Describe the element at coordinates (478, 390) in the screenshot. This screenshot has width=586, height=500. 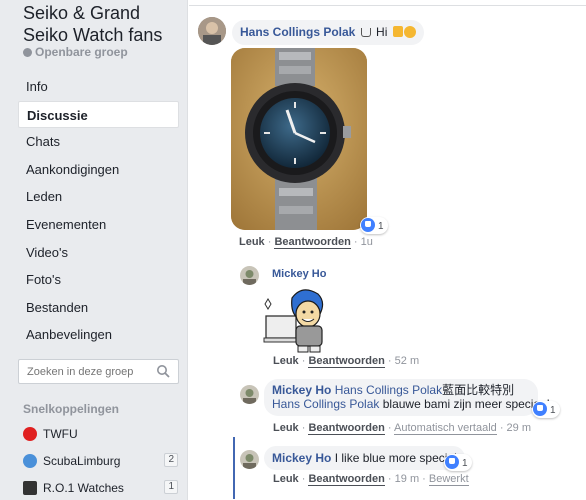
I see `comment-text-original: 藍面比較特別` at that location.